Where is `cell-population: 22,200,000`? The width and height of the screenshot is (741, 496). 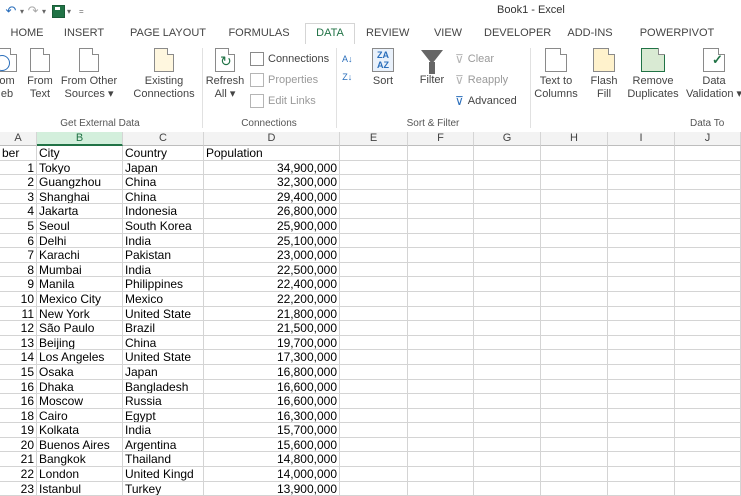
cell-population: 22,200,000 is located at coordinates (272, 299).